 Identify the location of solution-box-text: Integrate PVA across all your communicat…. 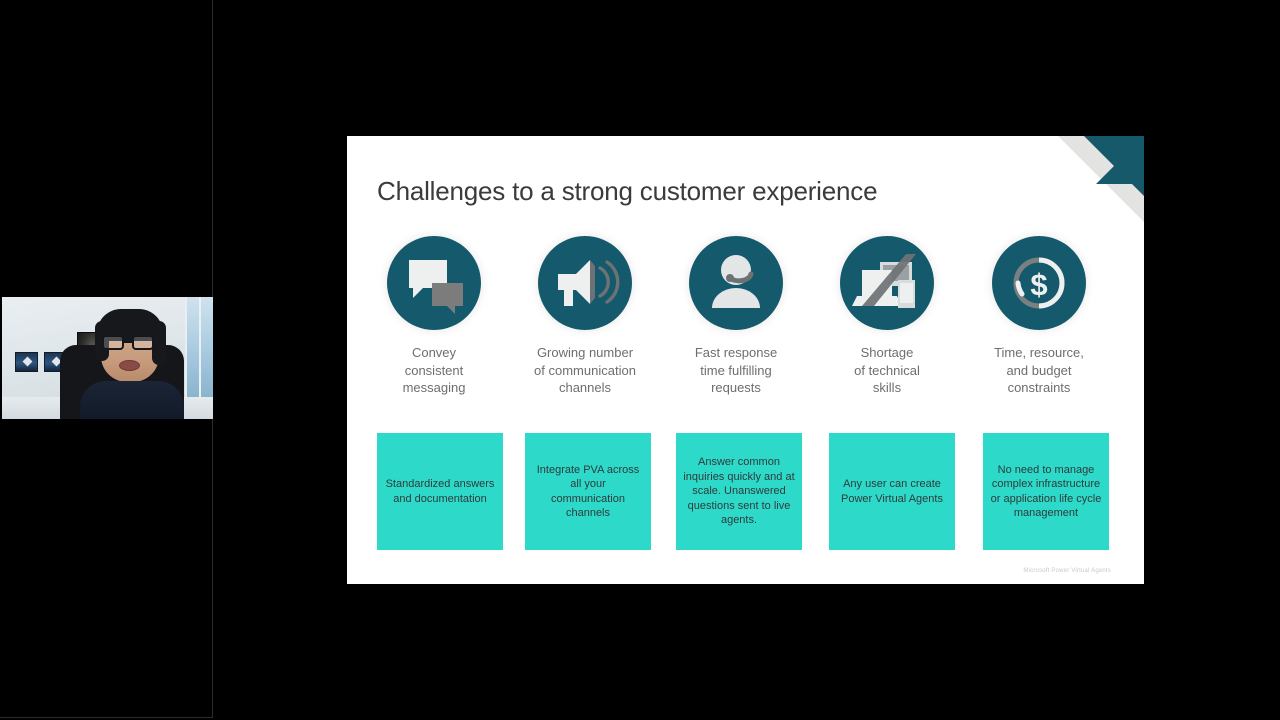
(588, 491).